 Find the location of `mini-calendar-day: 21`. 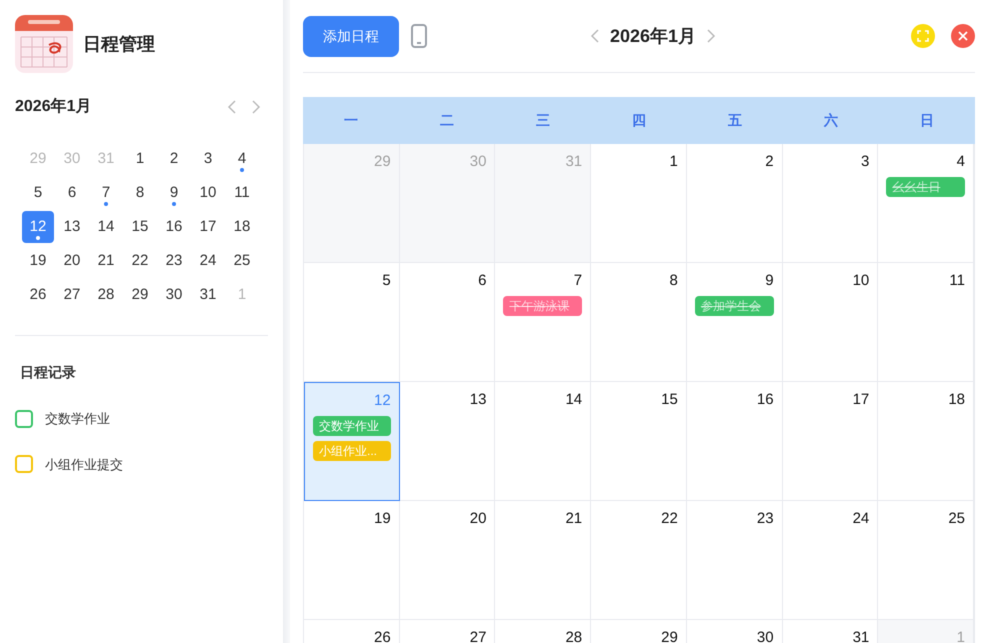

mini-calendar-day: 21 is located at coordinates (106, 261).